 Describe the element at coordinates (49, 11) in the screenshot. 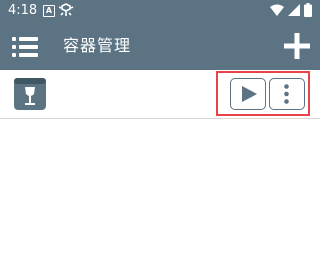

I see `a-notification-icon: A` at that location.